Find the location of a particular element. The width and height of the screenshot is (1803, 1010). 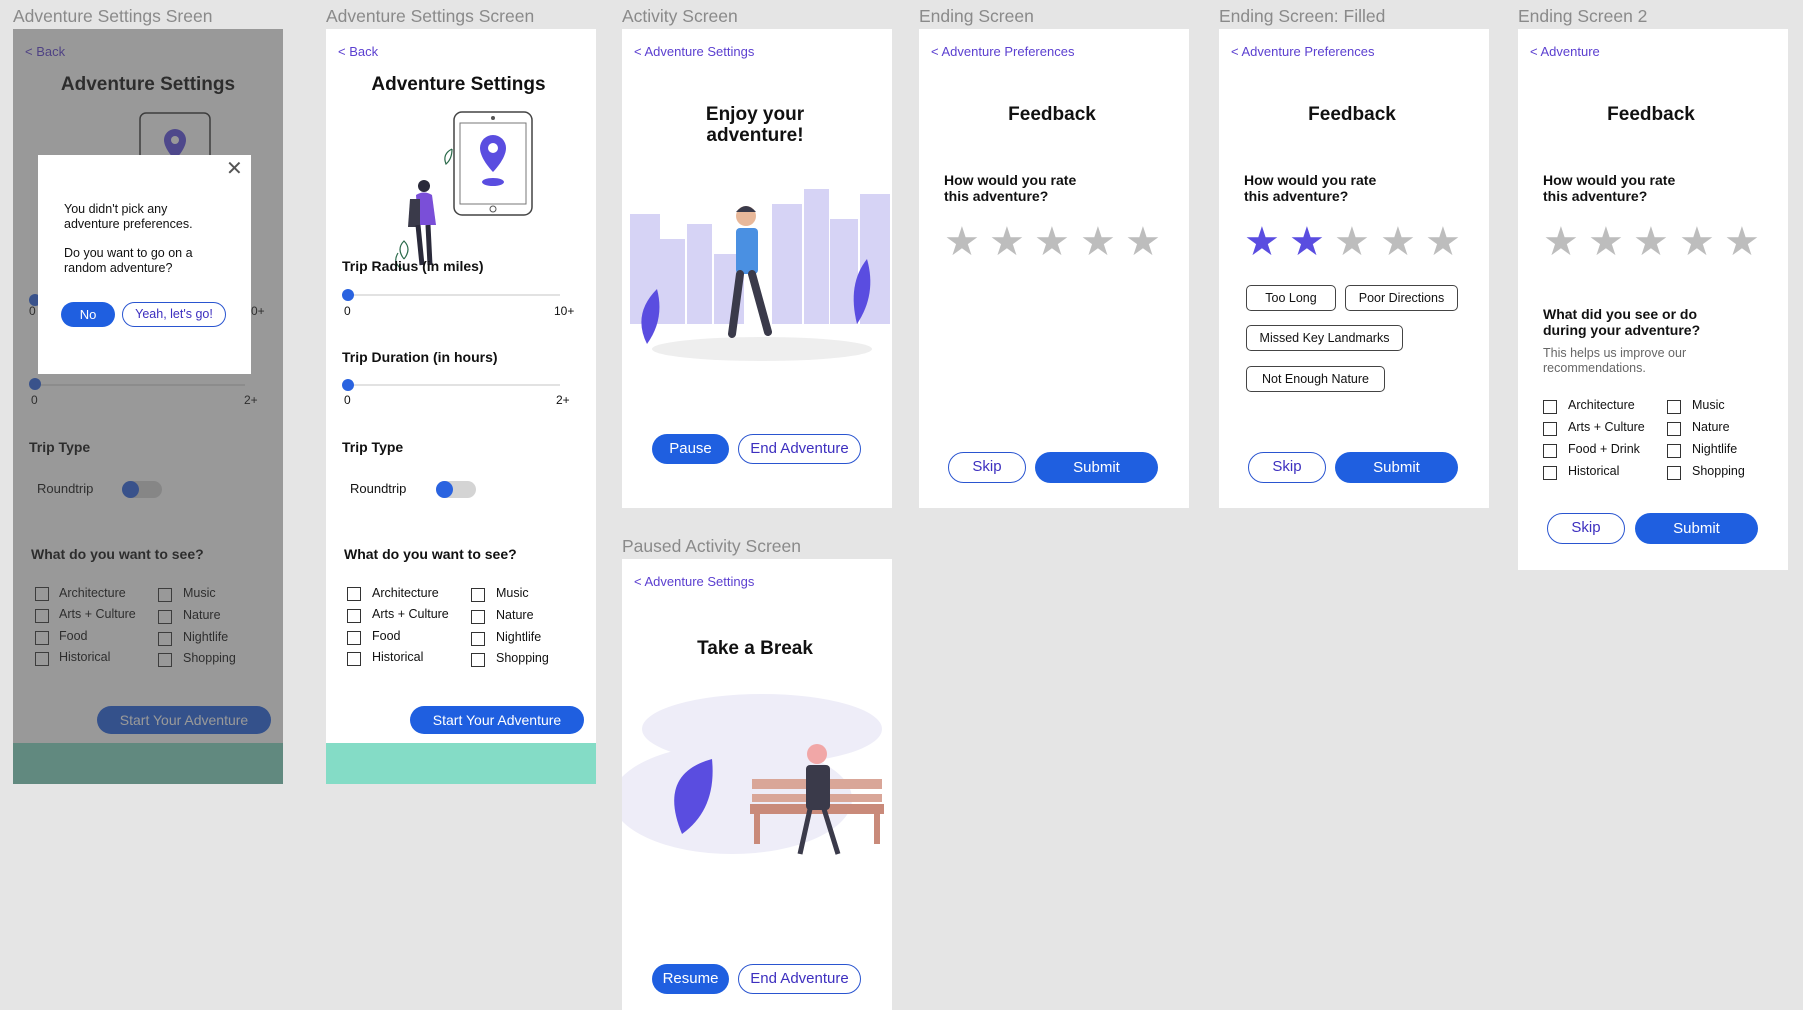

see-label: What do you want to see? is located at coordinates (430, 554).